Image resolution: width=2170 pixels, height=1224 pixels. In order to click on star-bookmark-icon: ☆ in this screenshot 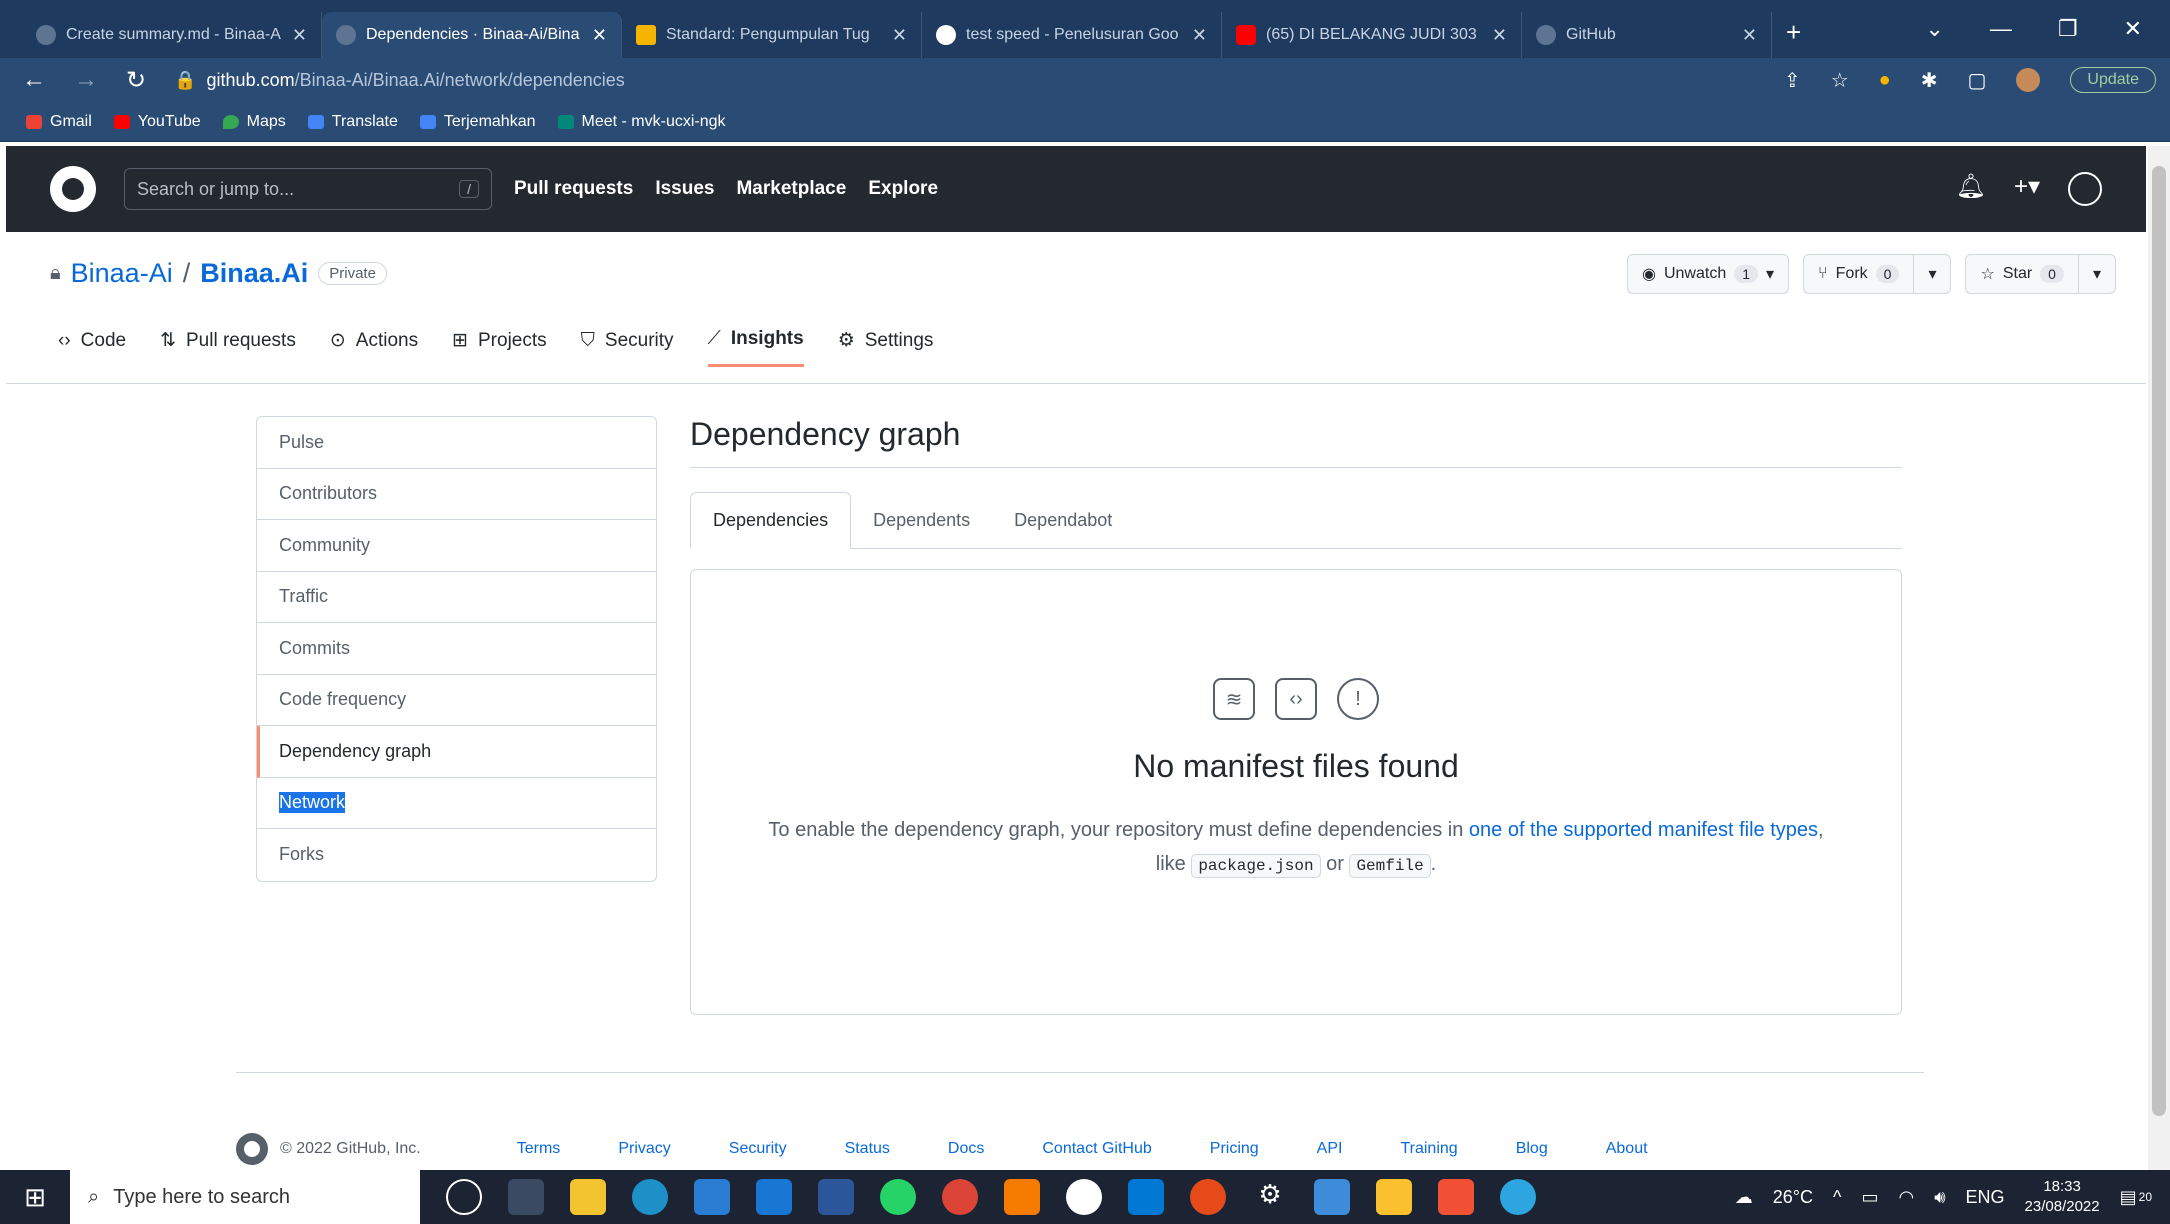, I will do `click(1840, 80)`.